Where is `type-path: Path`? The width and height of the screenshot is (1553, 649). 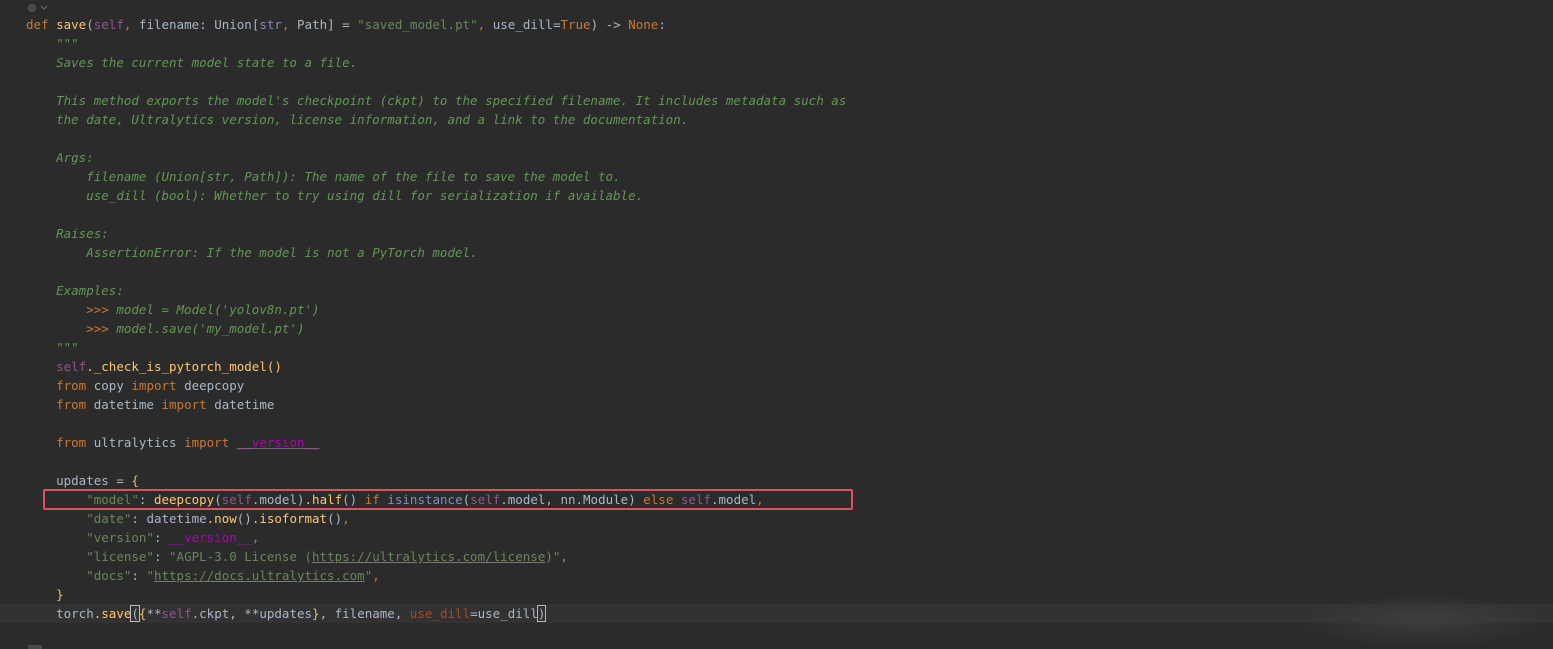
type-path: Path is located at coordinates (312, 24).